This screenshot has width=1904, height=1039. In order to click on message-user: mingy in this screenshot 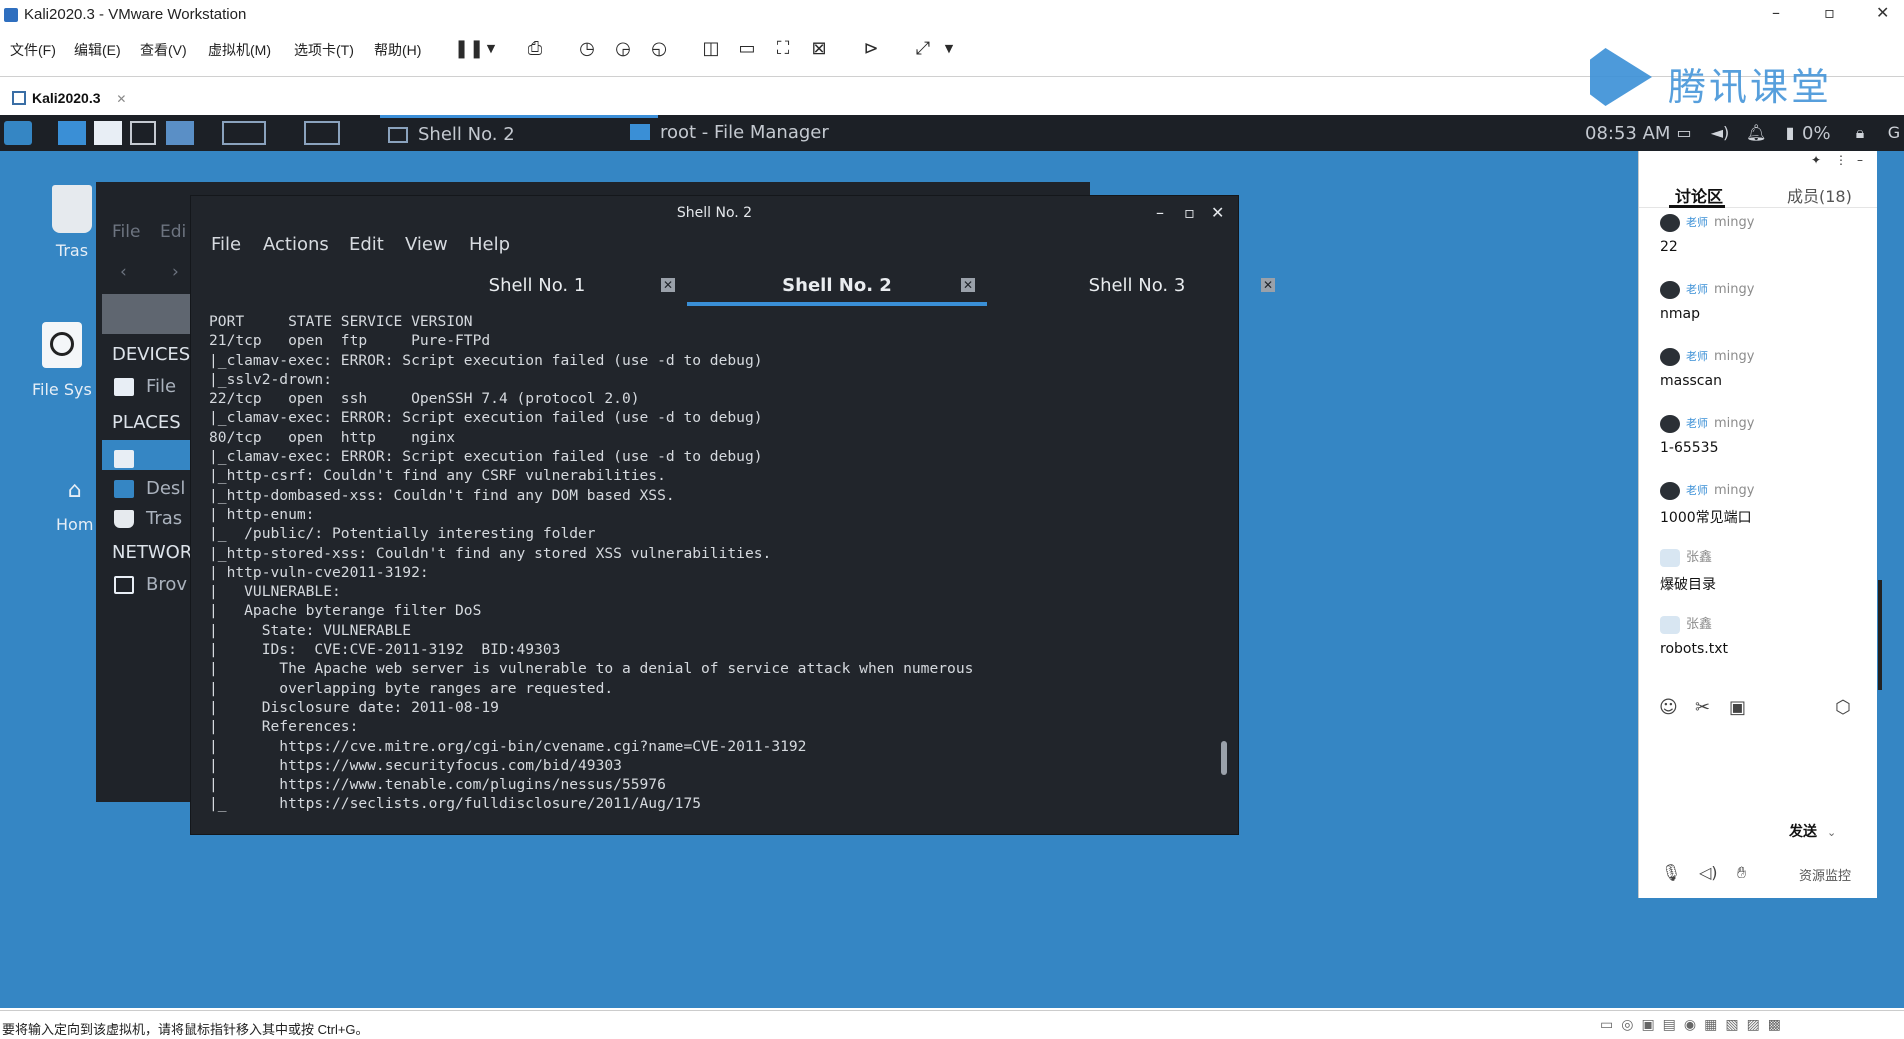, I will do `click(1734, 356)`.